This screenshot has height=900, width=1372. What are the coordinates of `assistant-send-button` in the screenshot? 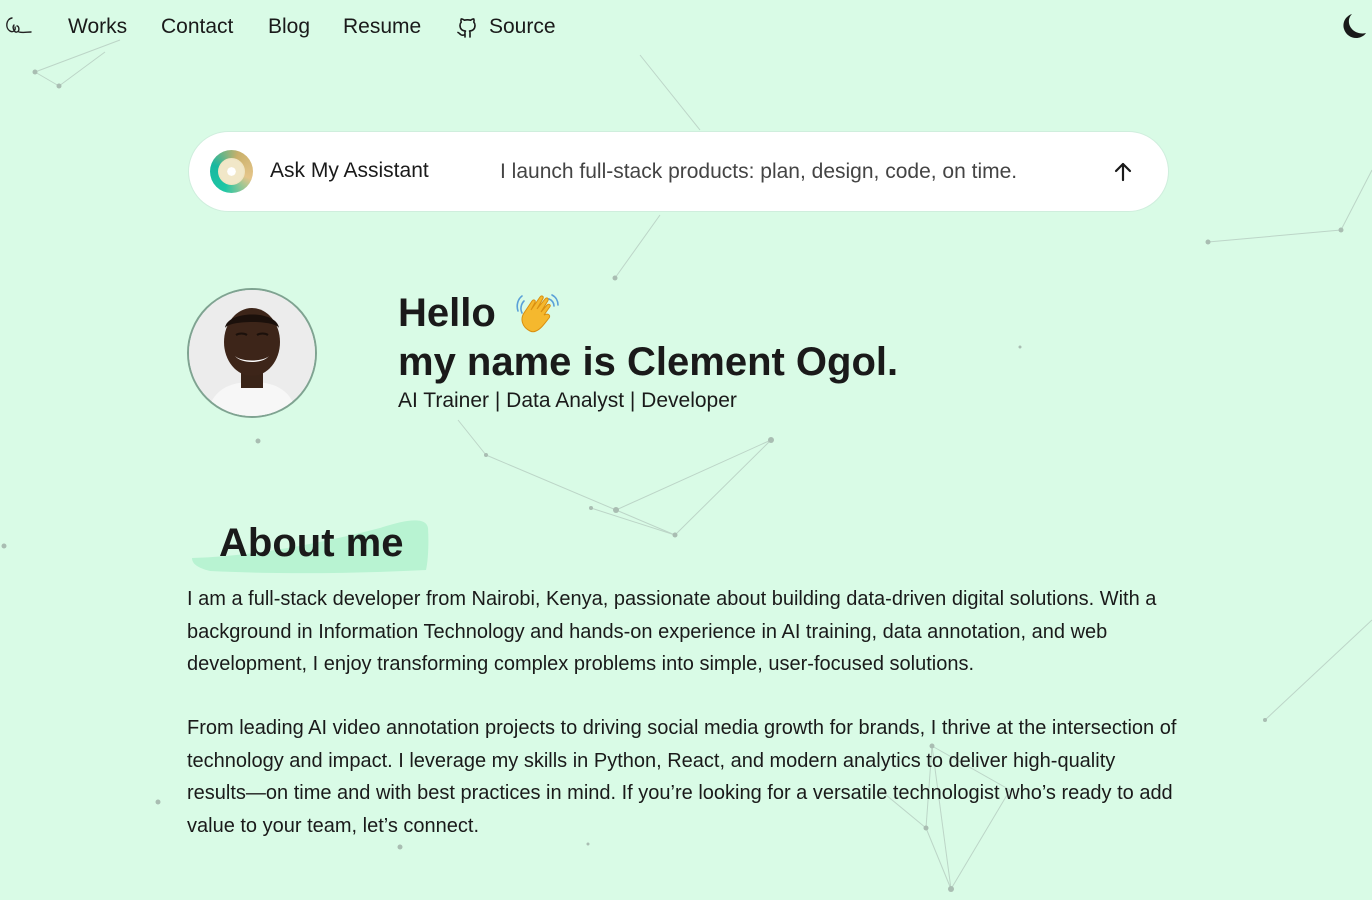 It's located at (1123, 172).